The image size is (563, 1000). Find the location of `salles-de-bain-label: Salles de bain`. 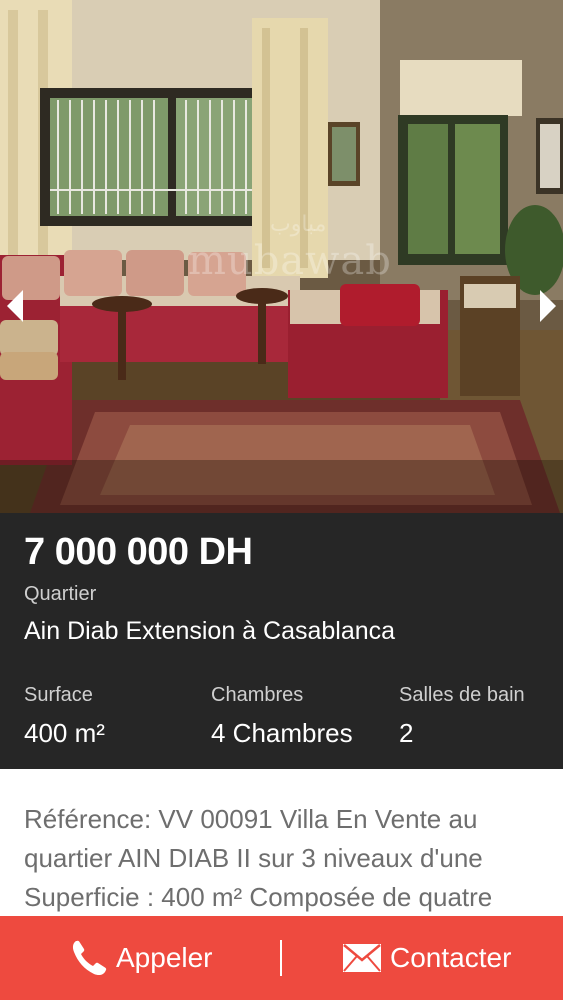

salles-de-bain-label: Salles de bain is located at coordinates (462, 695).